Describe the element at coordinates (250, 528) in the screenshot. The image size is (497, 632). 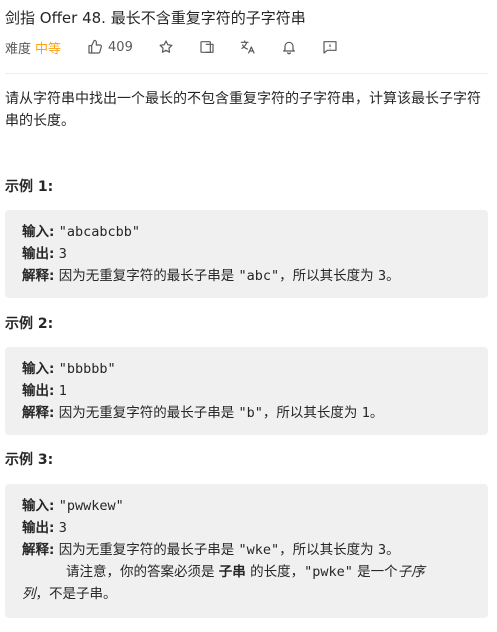
I see `example-3-output-line: 输出: 3` at that location.